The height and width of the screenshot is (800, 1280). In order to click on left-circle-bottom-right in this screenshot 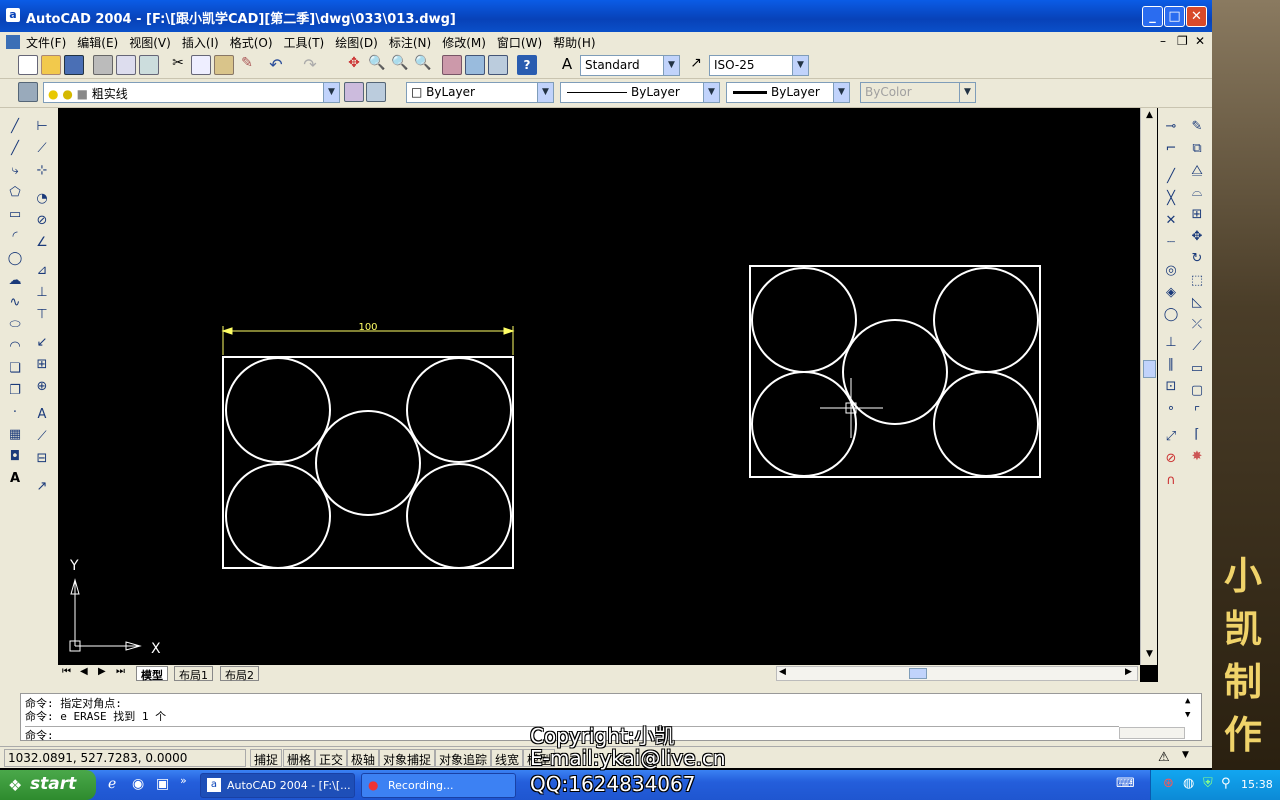, I will do `click(459, 516)`.